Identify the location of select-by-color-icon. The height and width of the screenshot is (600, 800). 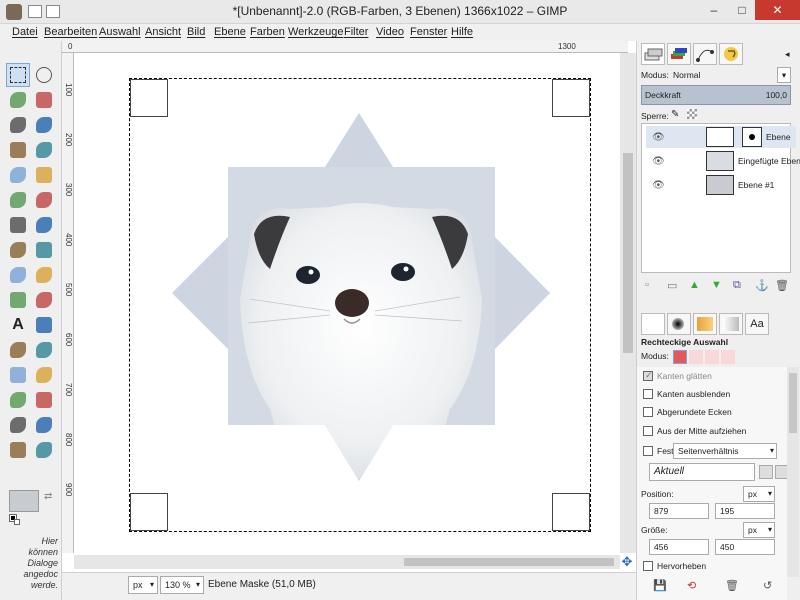
(18, 125).